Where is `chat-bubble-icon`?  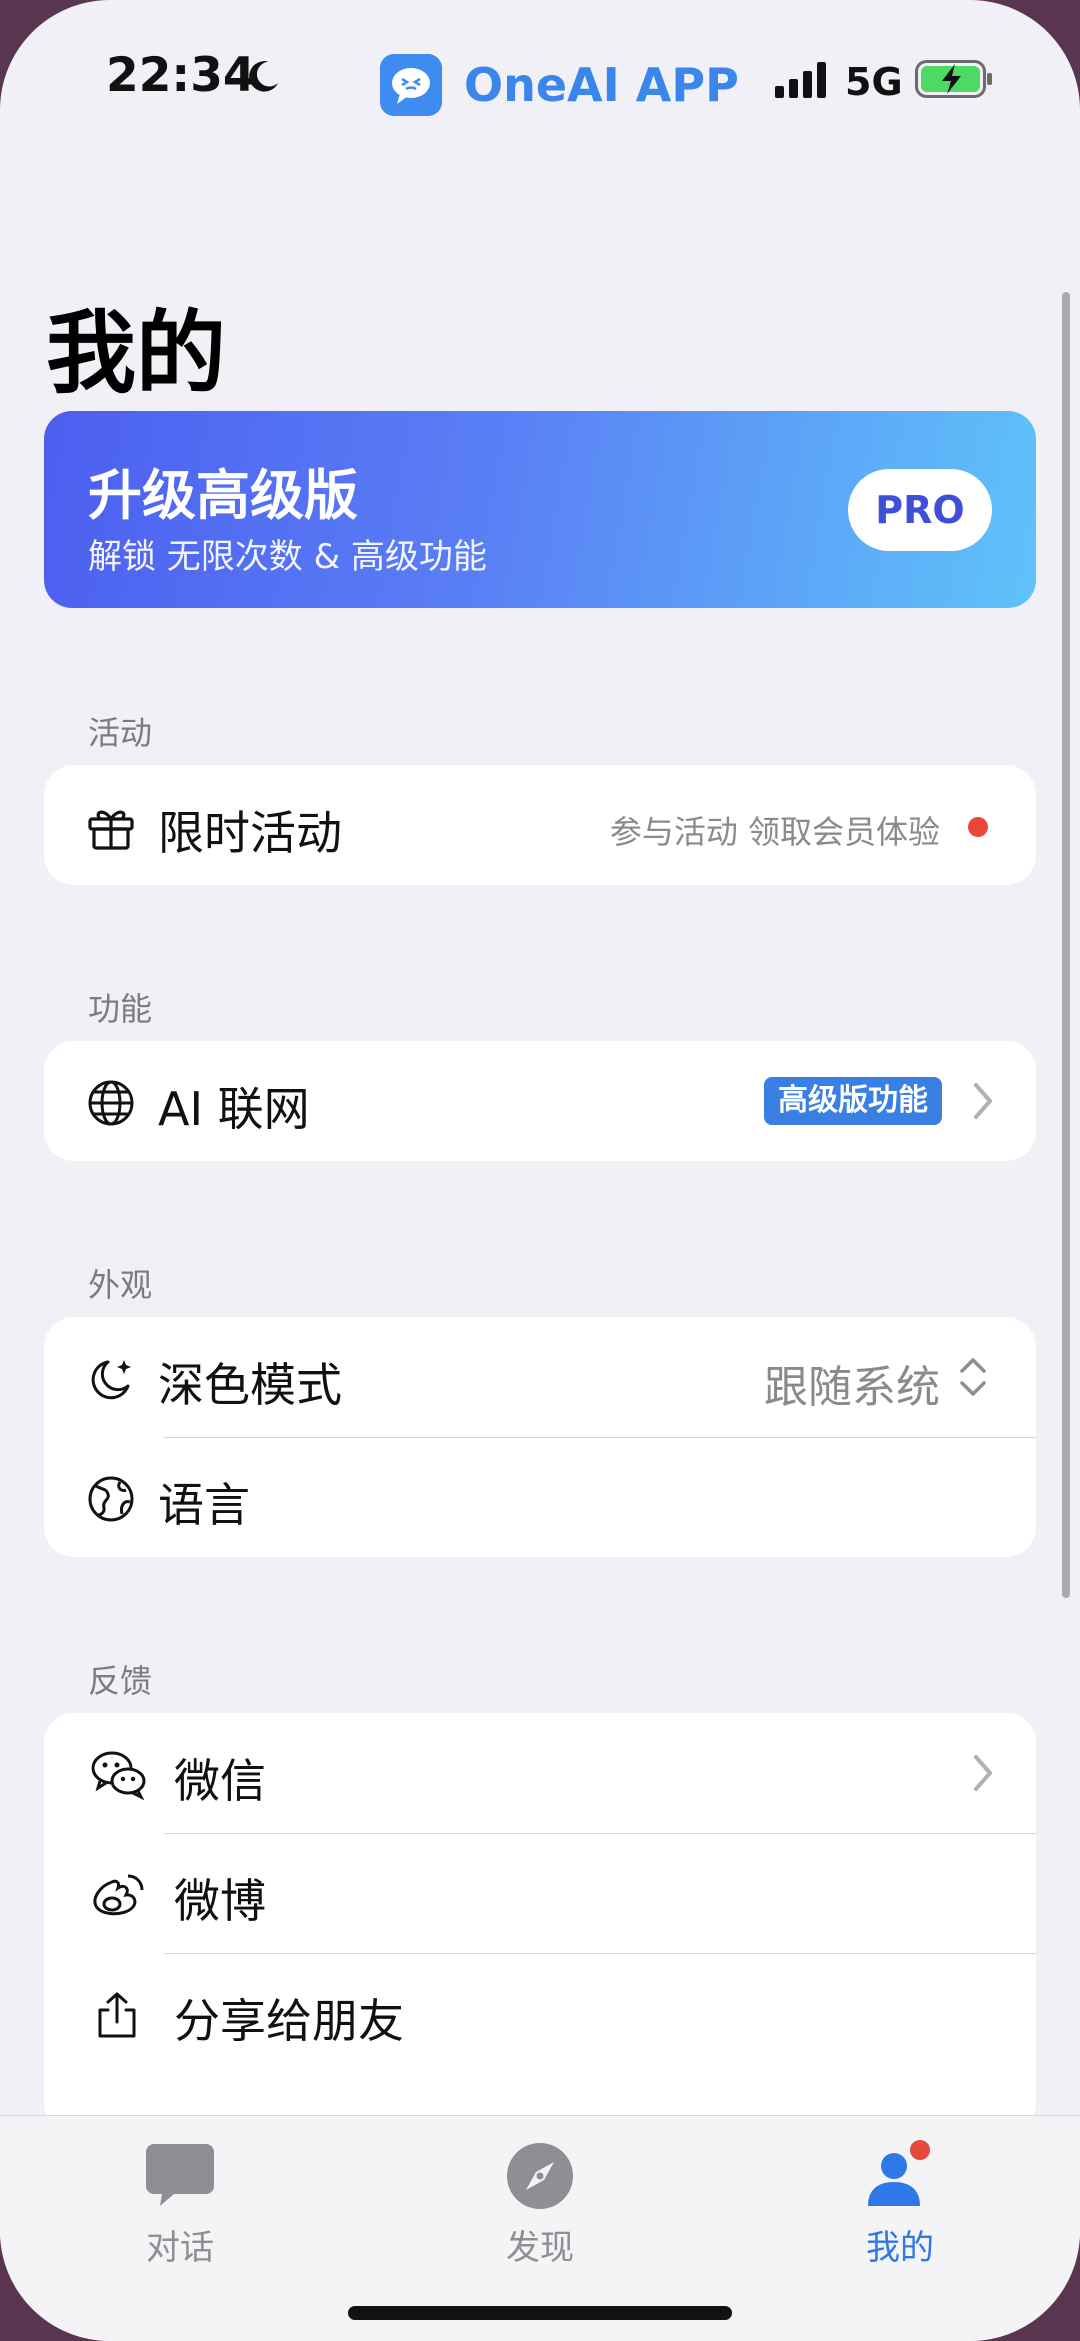 chat-bubble-icon is located at coordinates (180, 2175).